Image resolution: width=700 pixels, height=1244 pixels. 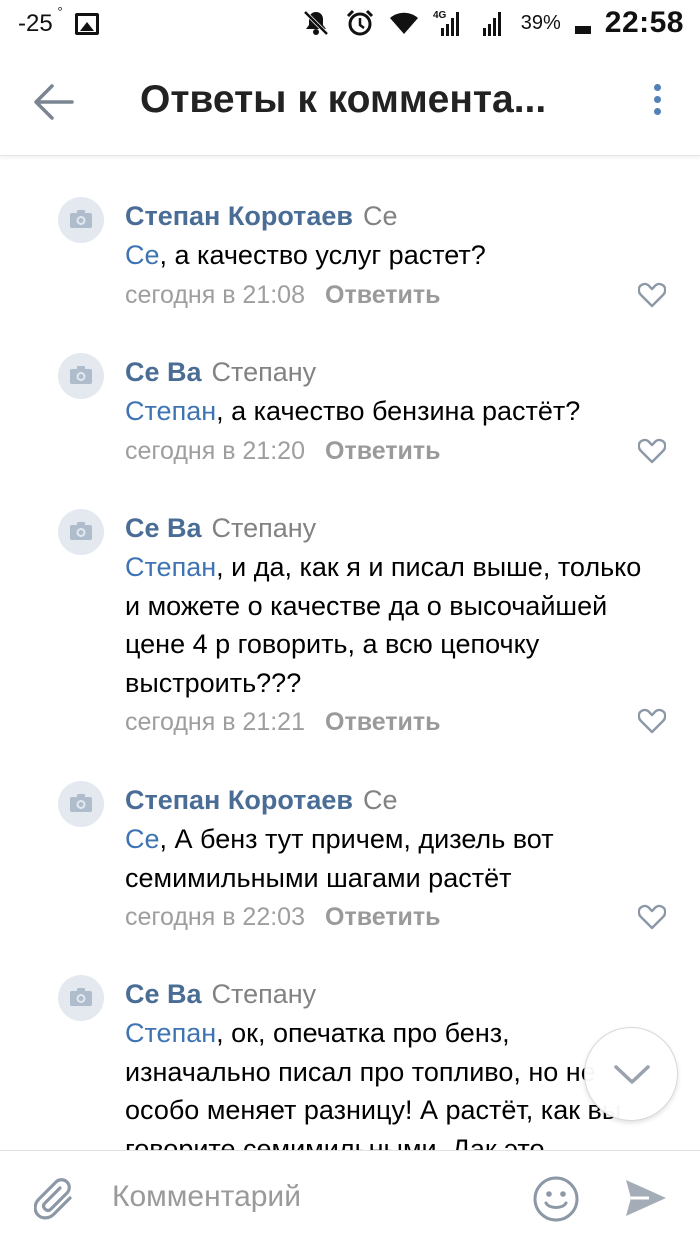 What do you see at coordinates (556, 1199) in the screenshot?
I see `smile-icon` at bounding box center [556, 1199].